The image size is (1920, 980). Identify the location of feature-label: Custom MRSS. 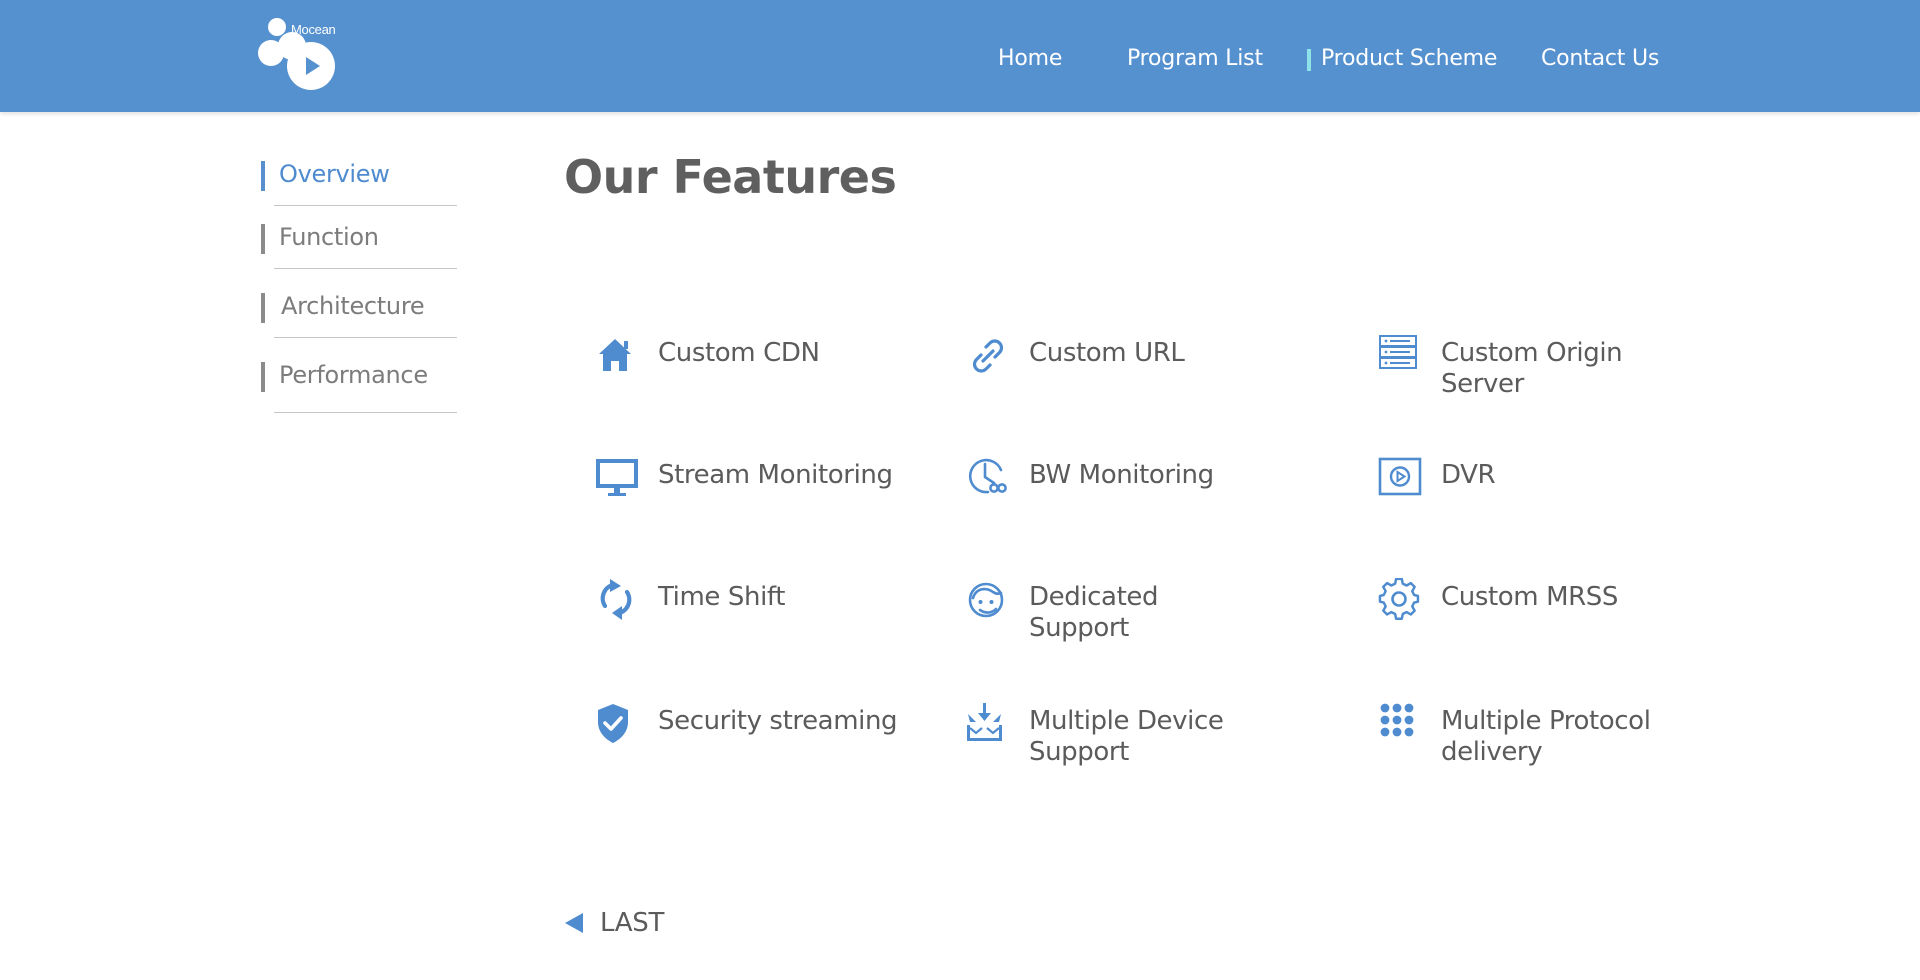
(1529, 597).